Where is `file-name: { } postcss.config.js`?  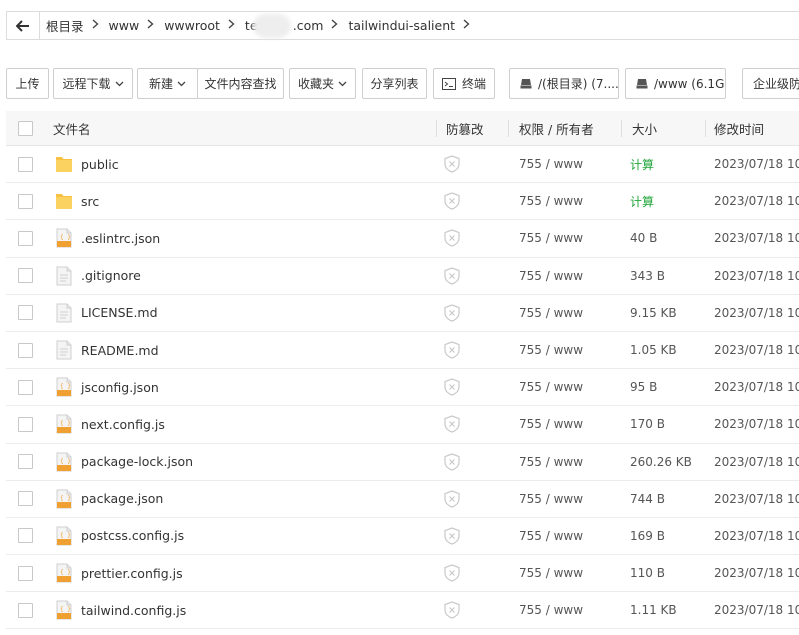
file-name: { } postcss.config.js is located at coordinates (119, 536).